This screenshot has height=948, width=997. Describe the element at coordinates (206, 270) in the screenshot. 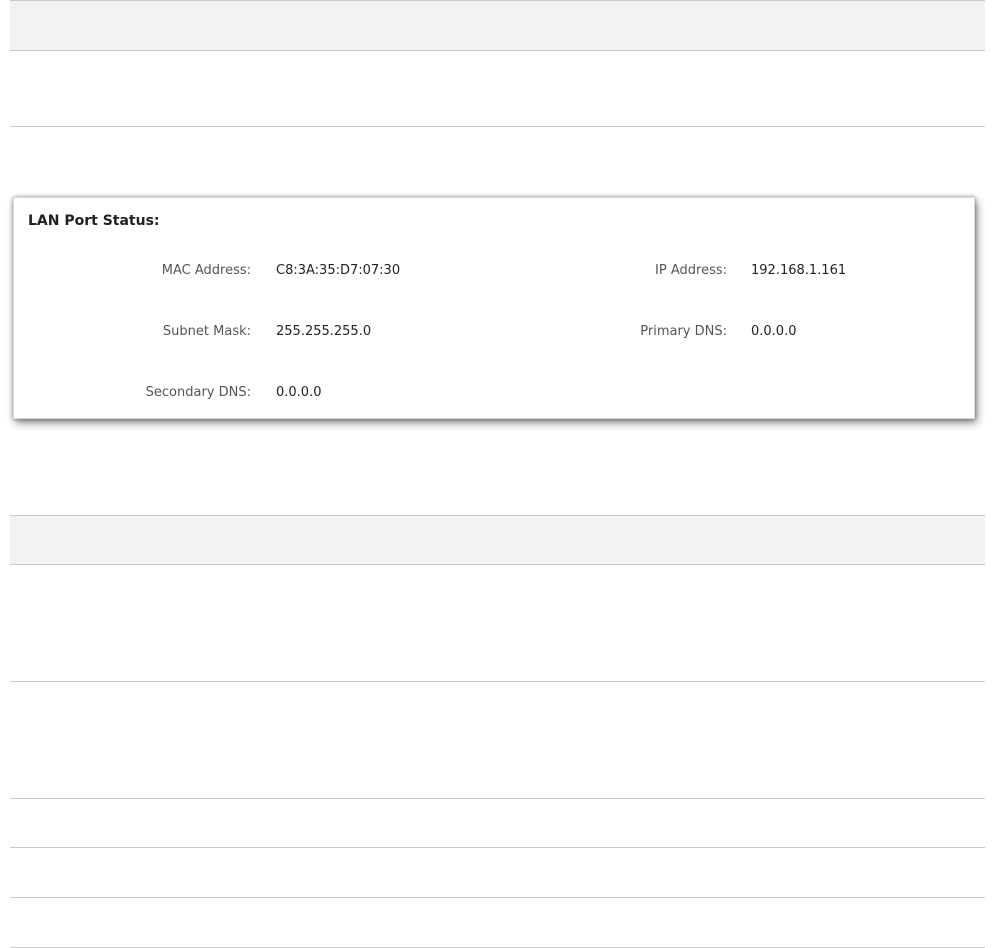

I see `mac-address-label: MAC Address:` at that location.